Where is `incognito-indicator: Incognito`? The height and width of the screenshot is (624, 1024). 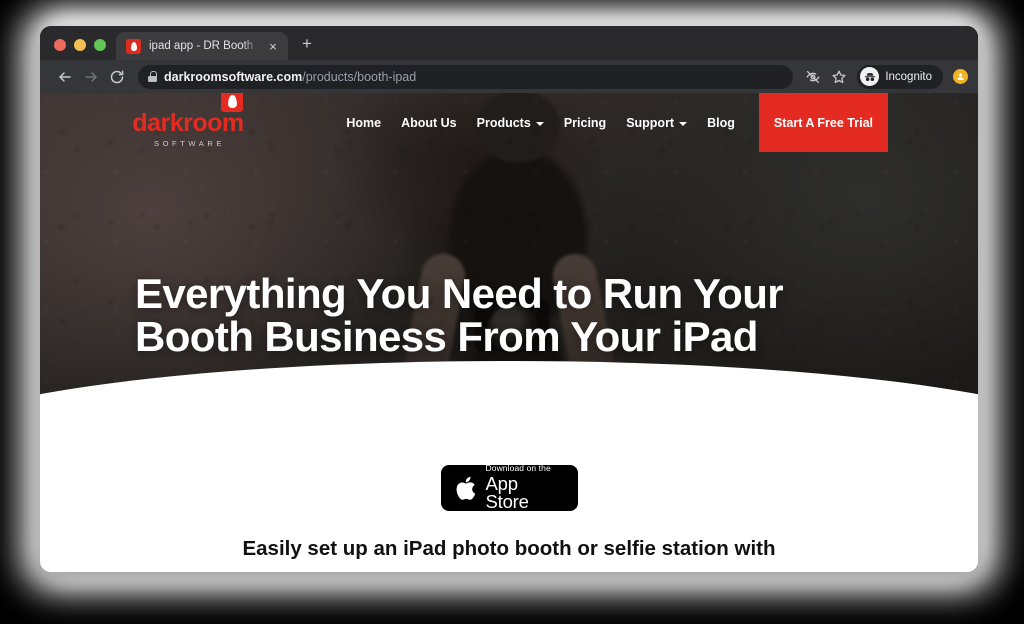 incognito-indicator: Incognito is located at coordinates (900, 76).